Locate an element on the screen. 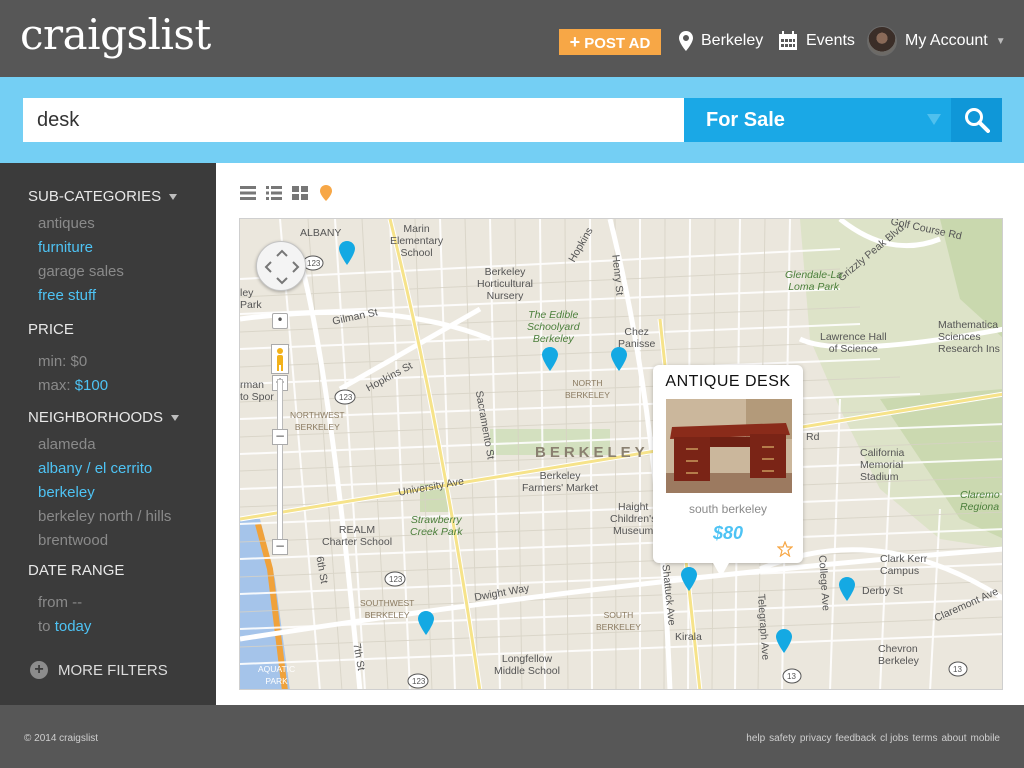 The height and width of the screenshot is (768, 1024). location-selector: Berkeley is located at coordinates (721, 41).